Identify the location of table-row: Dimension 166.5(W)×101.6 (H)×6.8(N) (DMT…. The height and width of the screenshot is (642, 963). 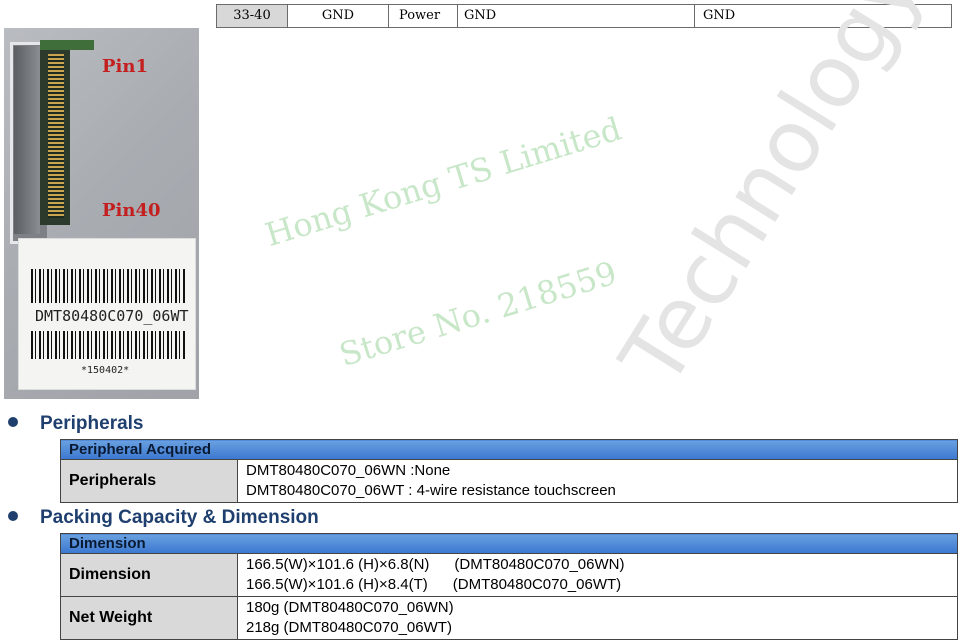
(509, 575).